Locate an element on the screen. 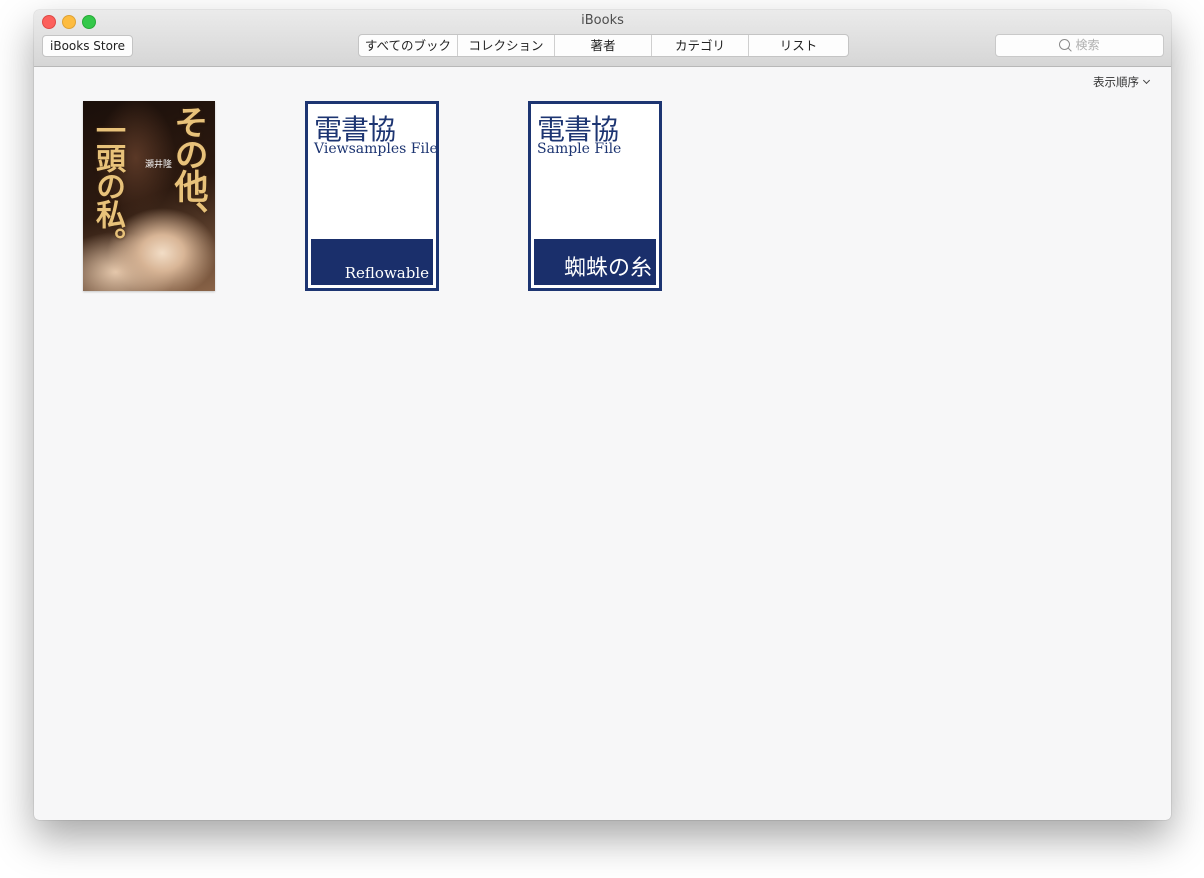 This screenshot has width=1204, height=878. book-label-panel: 蜘蛛の糸 is located at coordinates (595, 262).